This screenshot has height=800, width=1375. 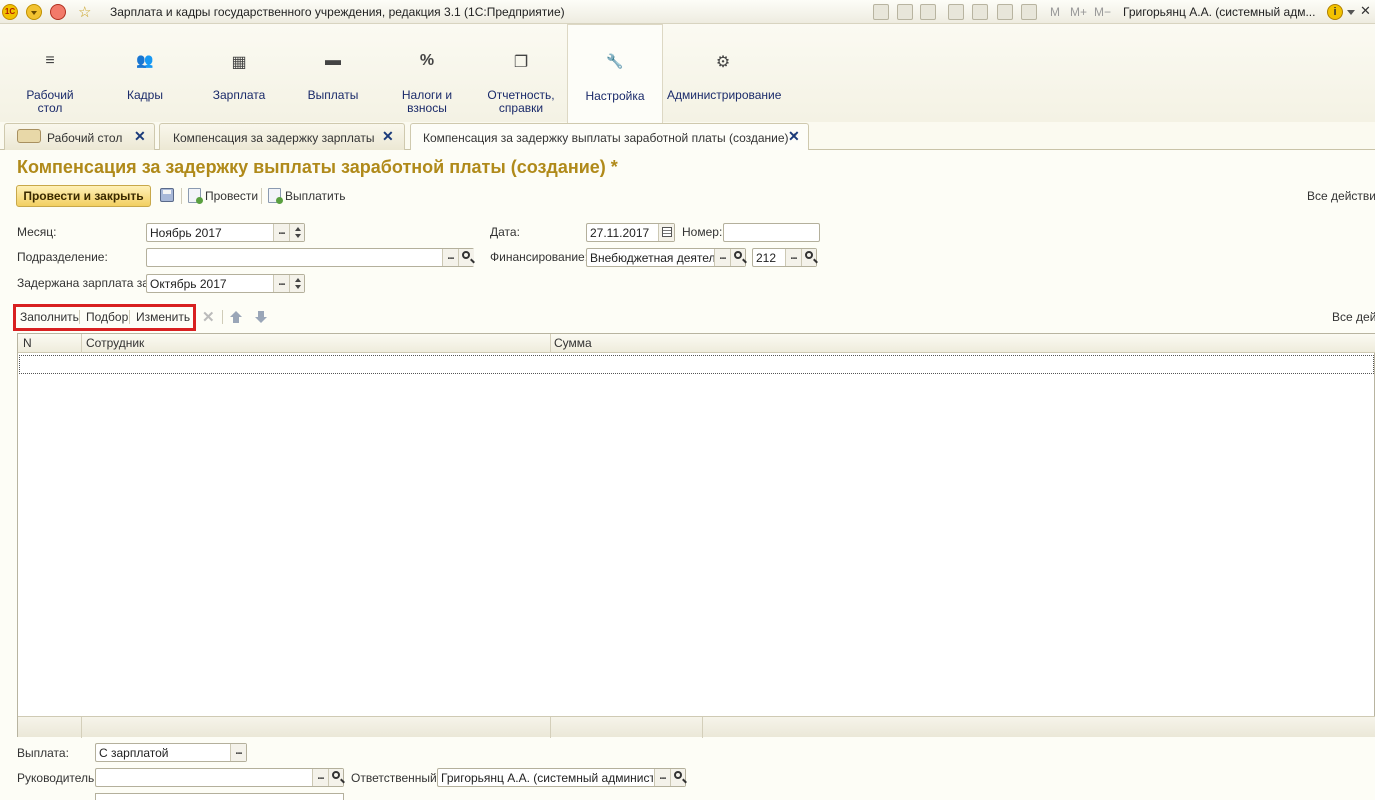 What do you see at coordinates (1335, 12) in the screenshot?
I see `info-icon: i` at bounding box center [1335, 12].